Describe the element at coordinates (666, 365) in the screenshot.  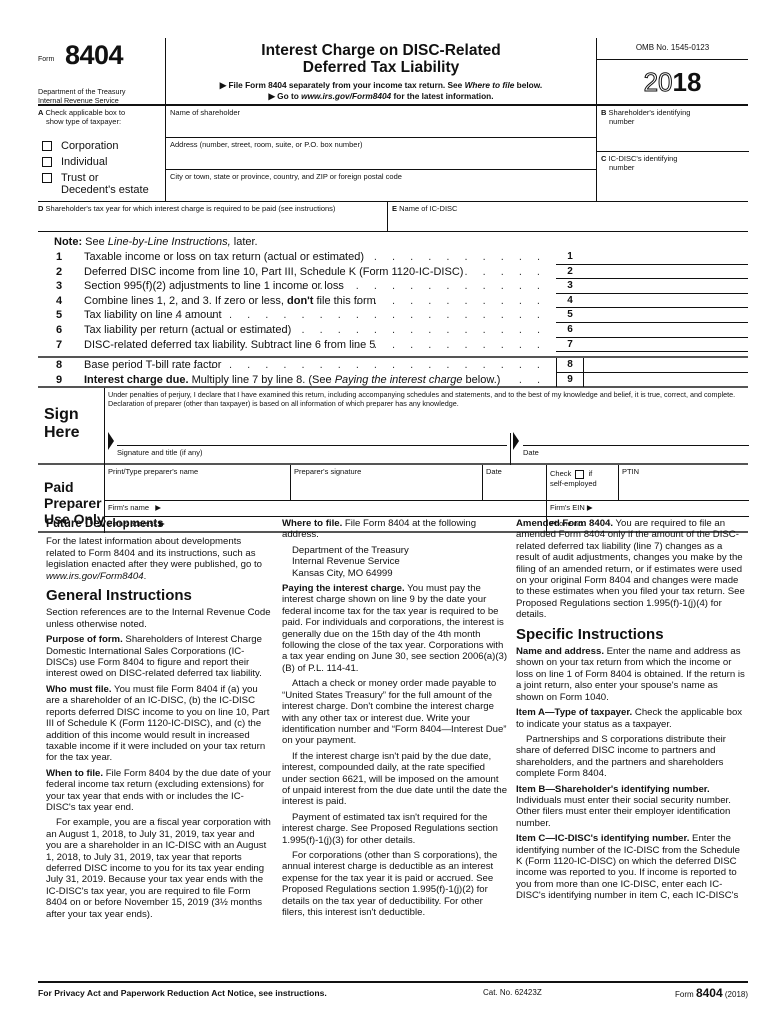
I see `line-8-amount-input` at that location.